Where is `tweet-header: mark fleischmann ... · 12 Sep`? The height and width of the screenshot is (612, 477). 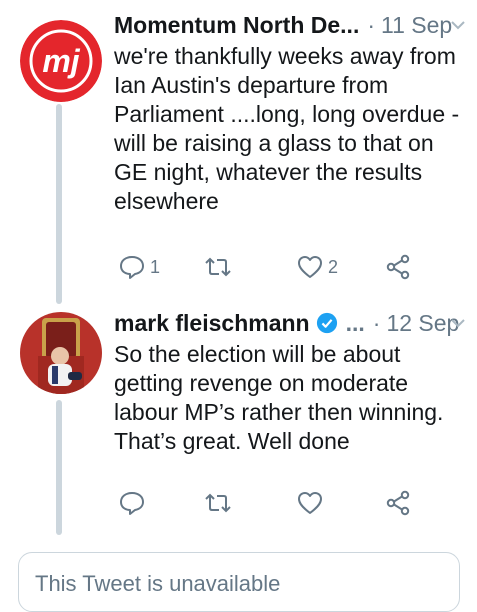 tweet-header: mark fleischmann ... · 12 Sep is located at coordinates (290, 323).